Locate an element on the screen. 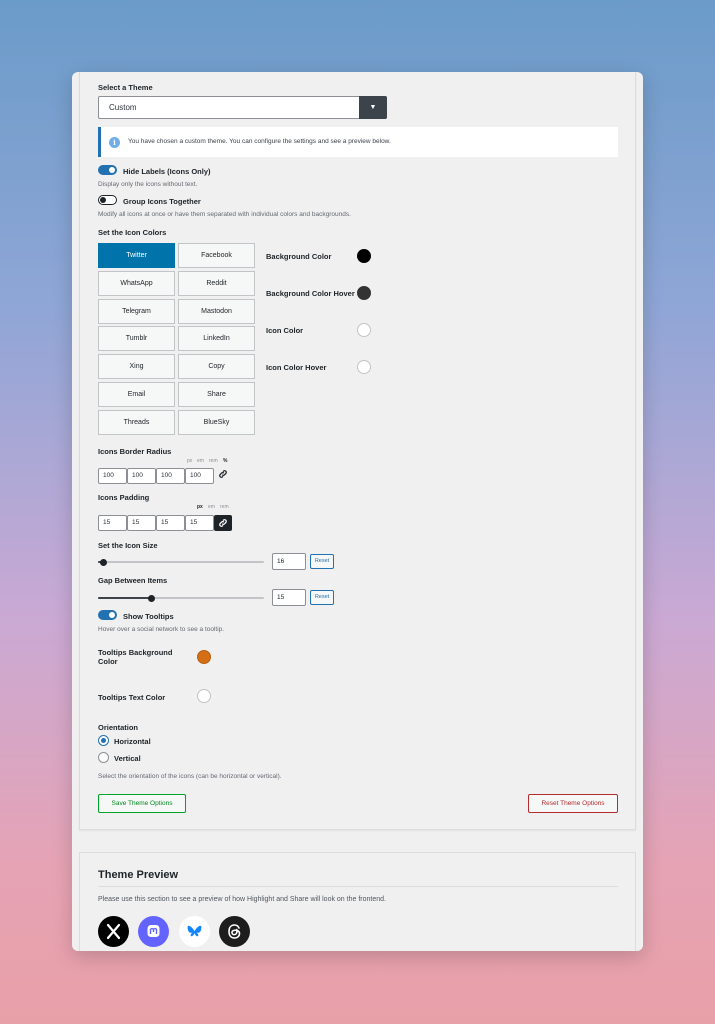  radius-bottom-left-input: 100 is located at coordinates (199, 476).